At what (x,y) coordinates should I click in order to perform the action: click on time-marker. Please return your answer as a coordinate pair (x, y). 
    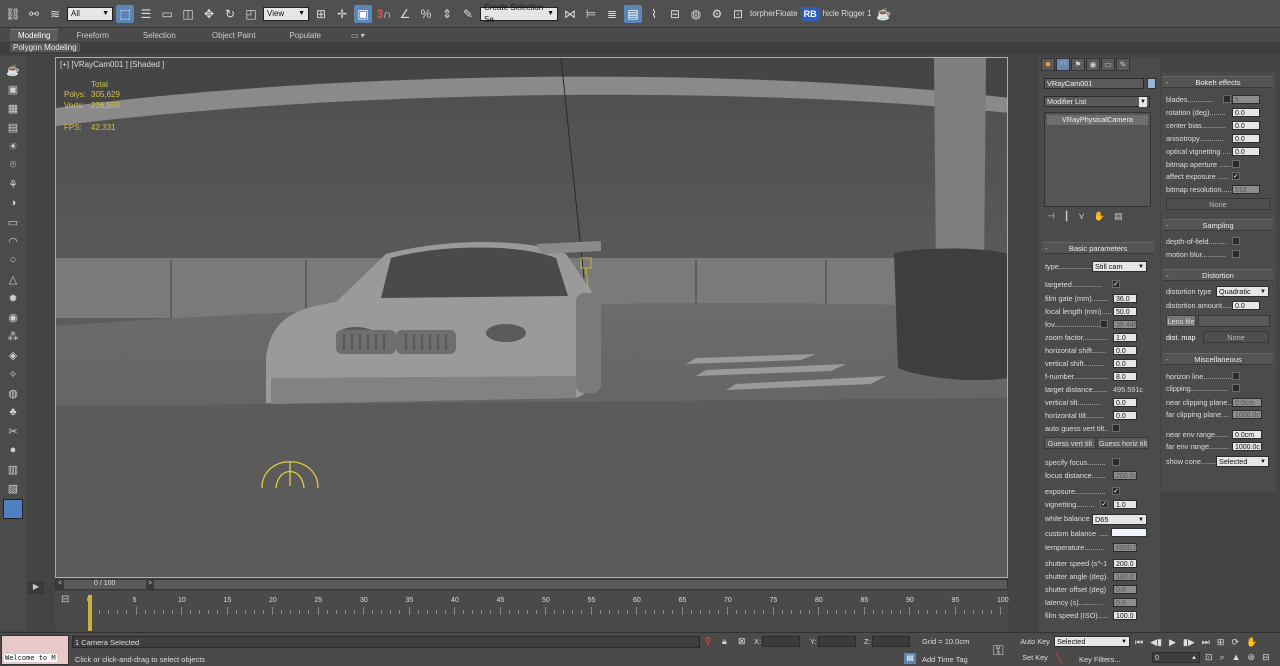
    Looking at the image, I should click on (90, 613).